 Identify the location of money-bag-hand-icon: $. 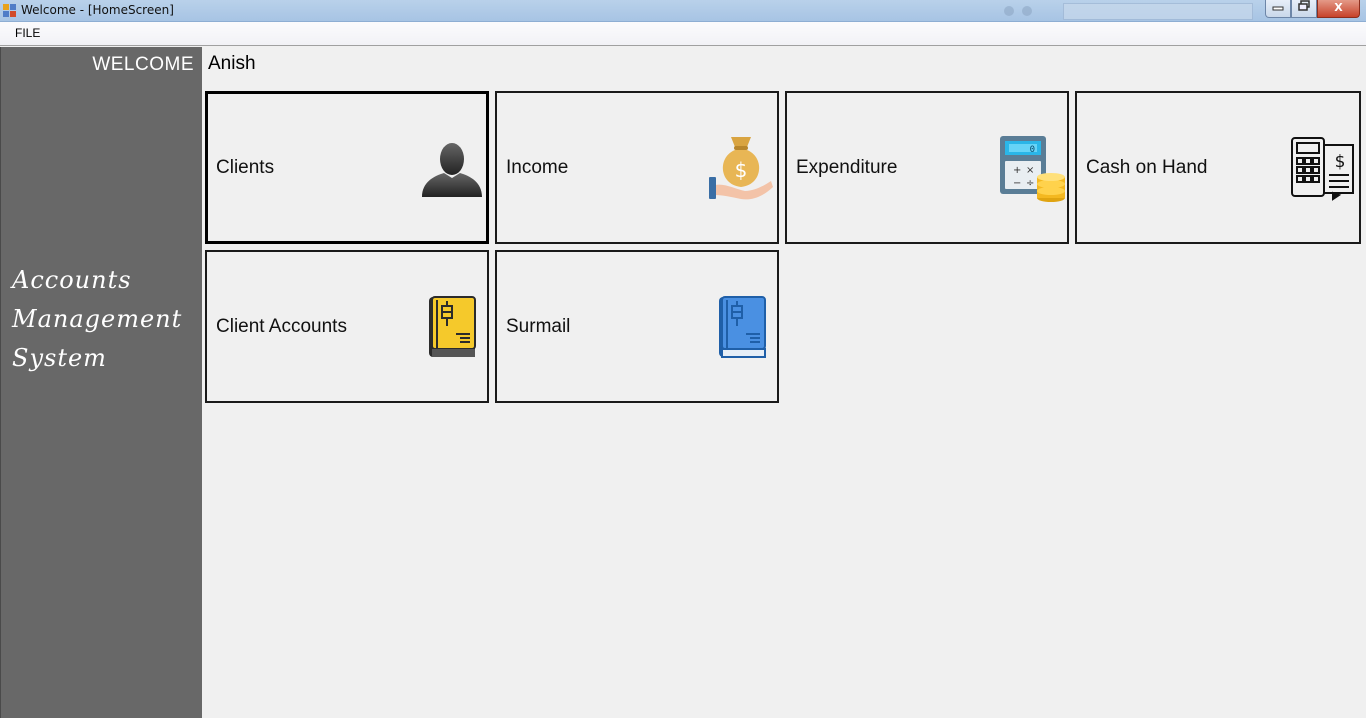
(741, 168).